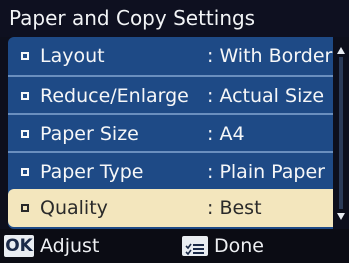 This screenshot has height=263, width=349. What do you see at coordinates (70, 246) in the screenshot?
I see `adjust-label: Adjust` at bounding box center [70, 246].